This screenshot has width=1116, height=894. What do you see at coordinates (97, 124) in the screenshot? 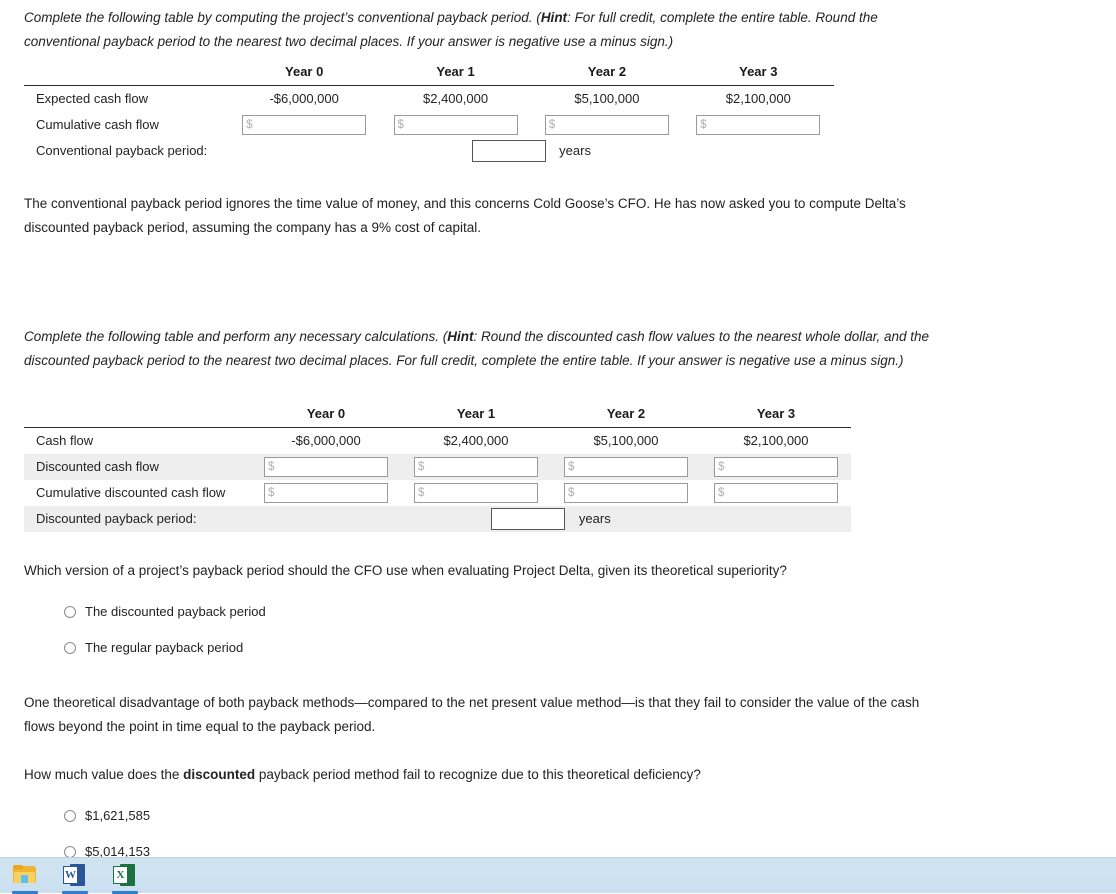
I see `row-label-cumulative-cash-flow: Cumulative cash flow` at bounding box center [97, 124].